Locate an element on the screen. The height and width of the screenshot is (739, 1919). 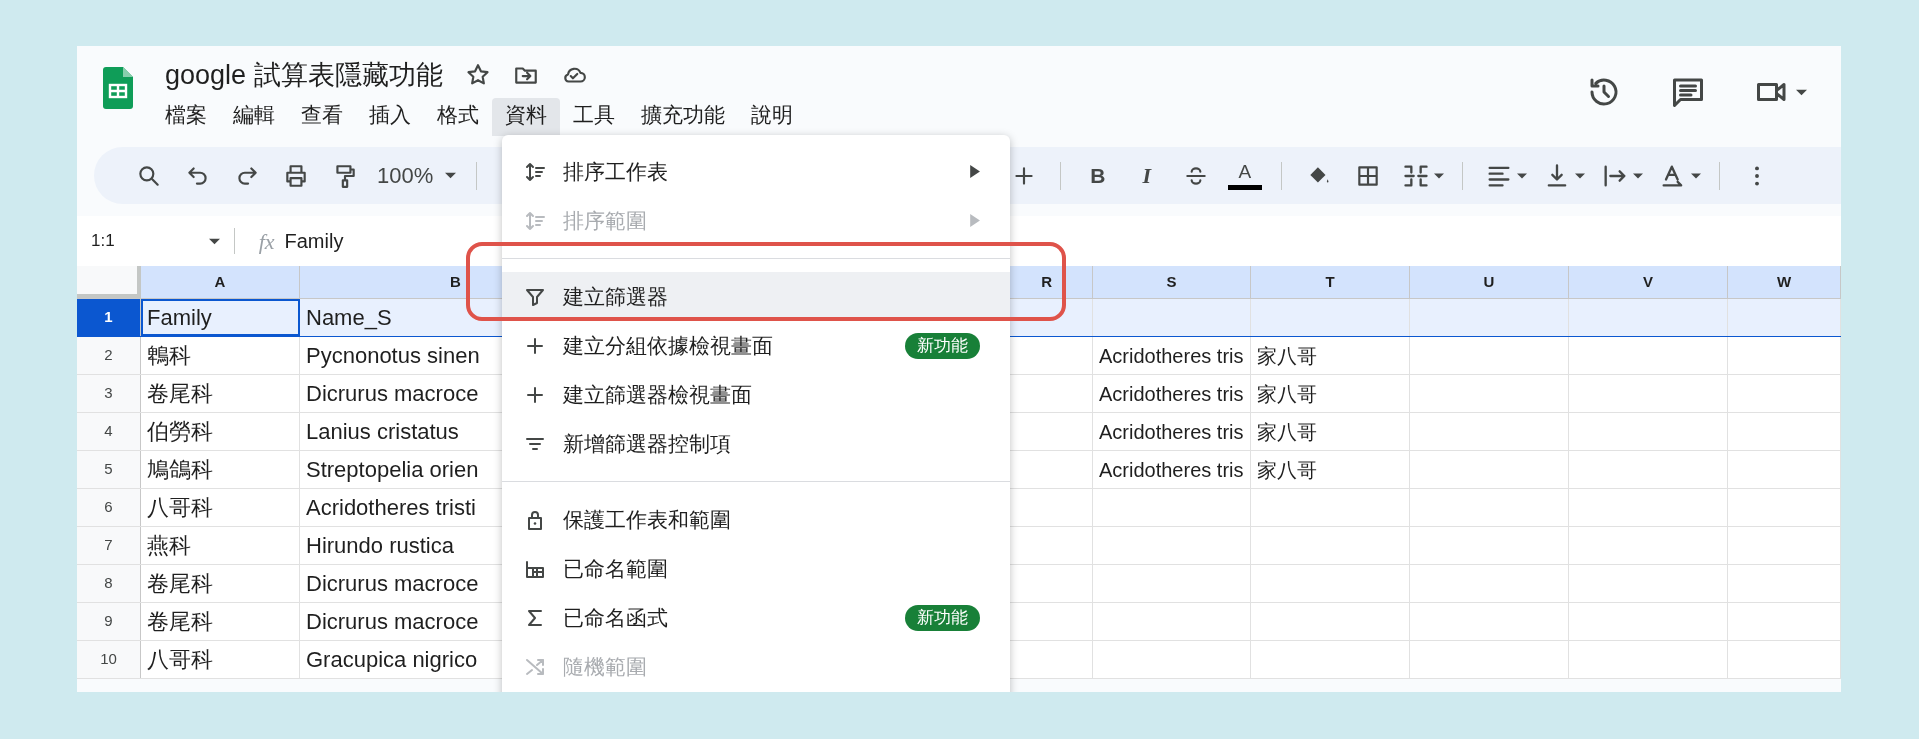
menu-item-label: 排序範圍 is located at coordinates (605, 220).